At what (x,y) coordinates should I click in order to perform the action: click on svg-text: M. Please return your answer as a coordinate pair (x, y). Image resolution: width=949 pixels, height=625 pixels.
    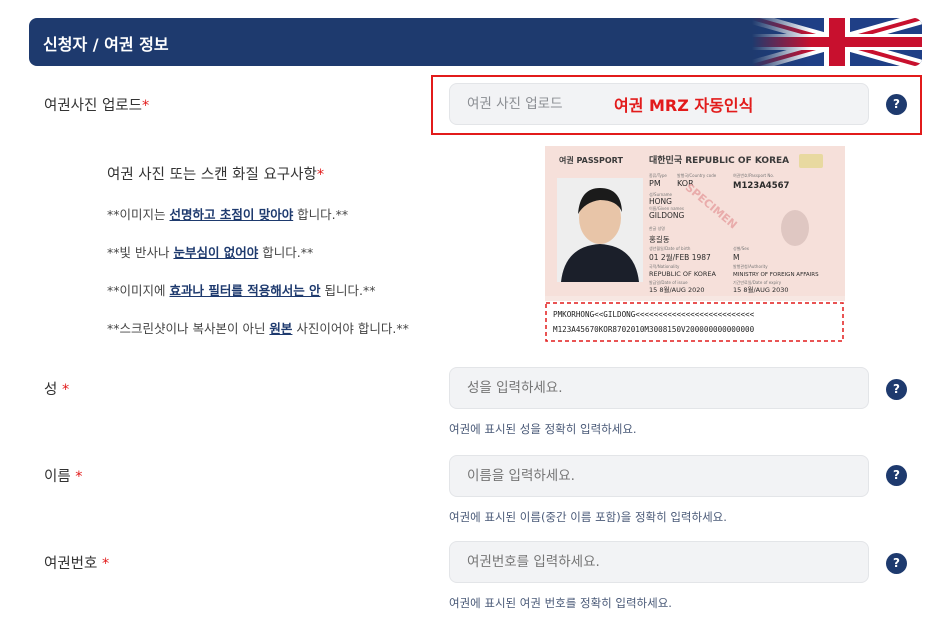
    Looking at the image, I should click on (736, 257).